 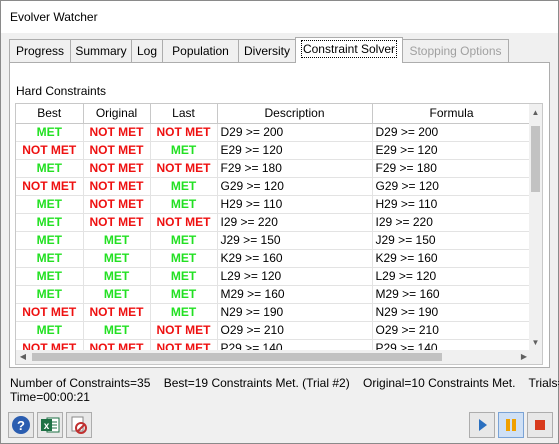 What do you see at coordinates (200, 50) in the screenshot?
I see `tab-population: Population` at bounding box center [200, 50].